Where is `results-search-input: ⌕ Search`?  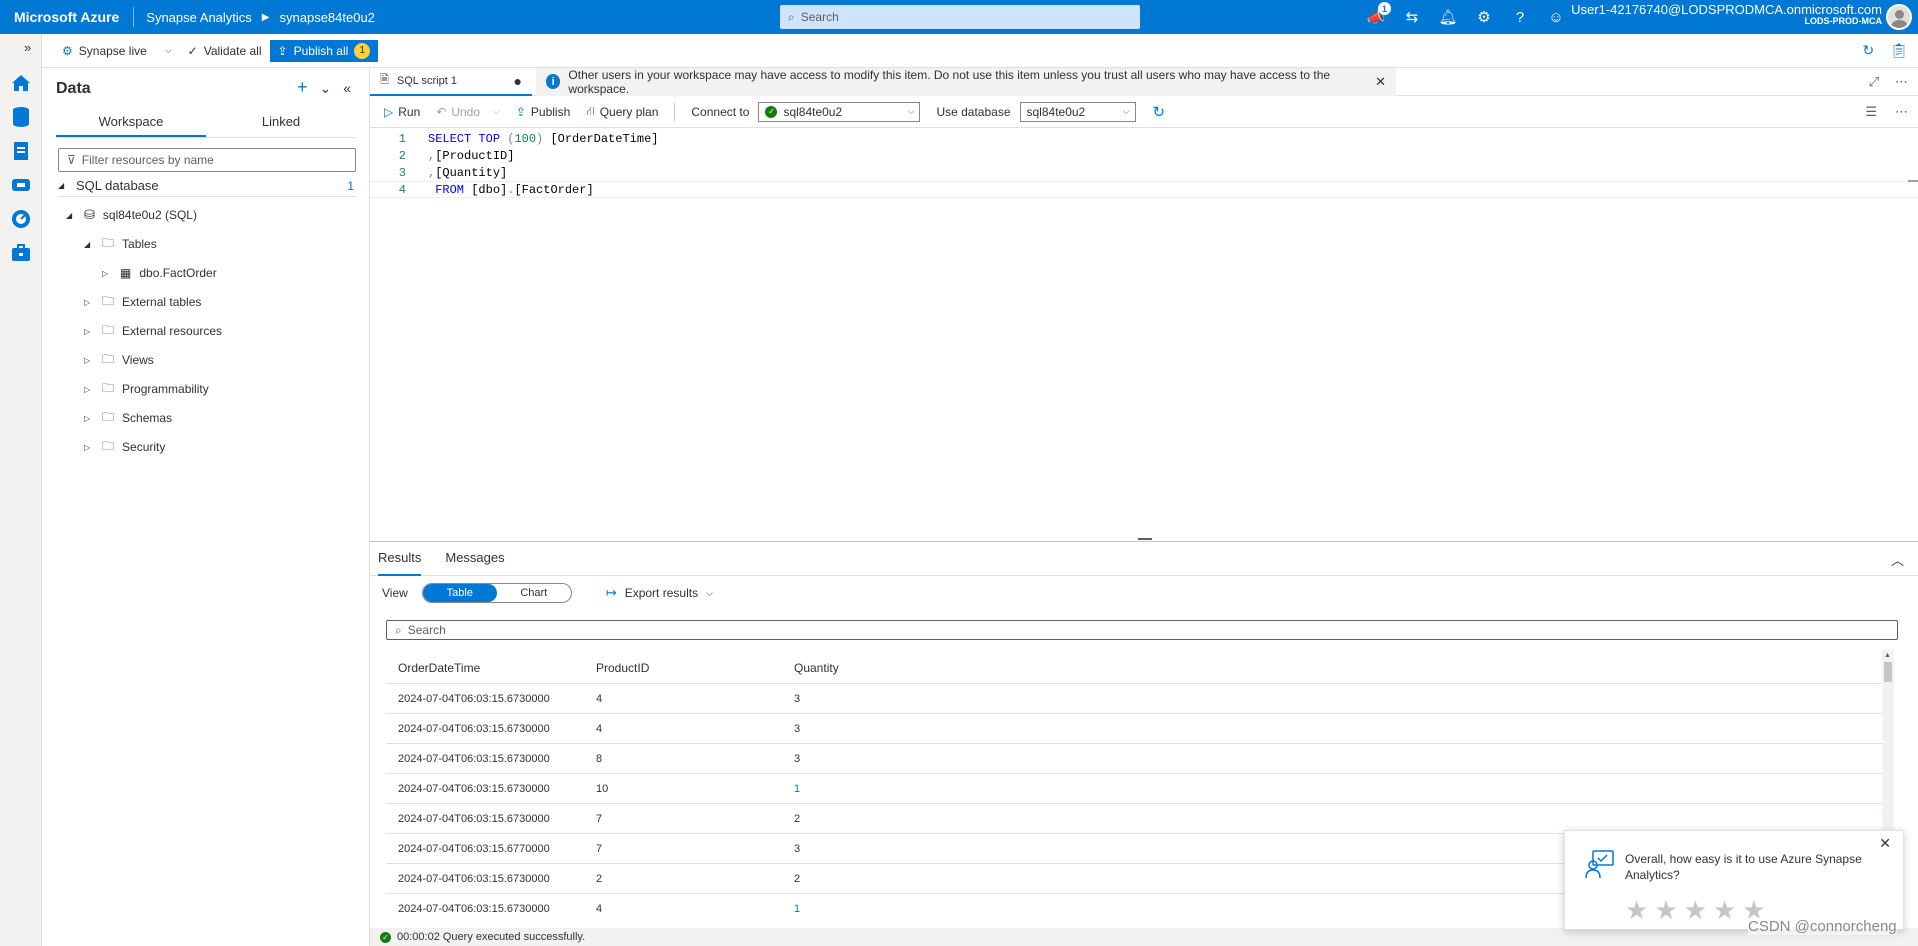 results-search-input: ⌕ Search is located at coordinates (1142, 630).